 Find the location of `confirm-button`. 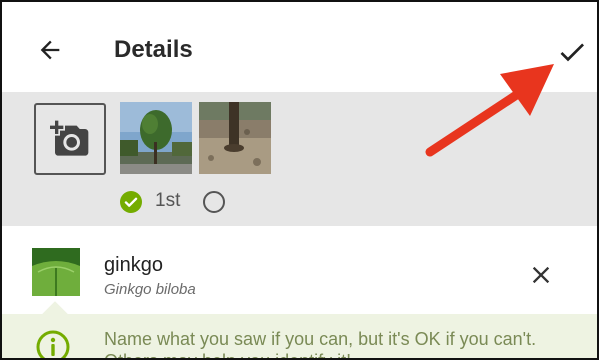

confirm-button is located at coordinates (572, 52).